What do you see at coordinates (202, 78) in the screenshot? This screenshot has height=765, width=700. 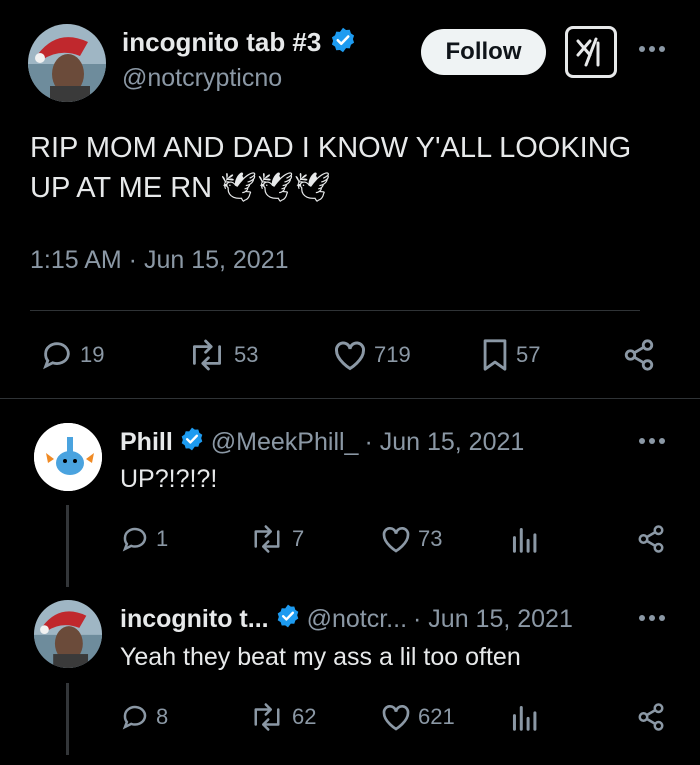 I see `author-handle: @notcrypticno` at bounding box center [202, 78].